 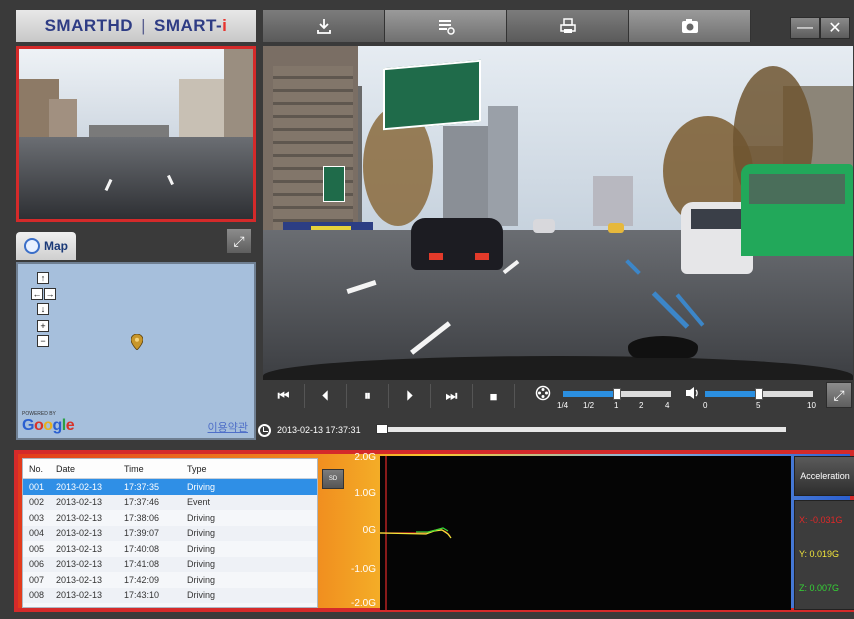 I want to click on graph-y-label-0g: 0G, so click(x=369, y=530).